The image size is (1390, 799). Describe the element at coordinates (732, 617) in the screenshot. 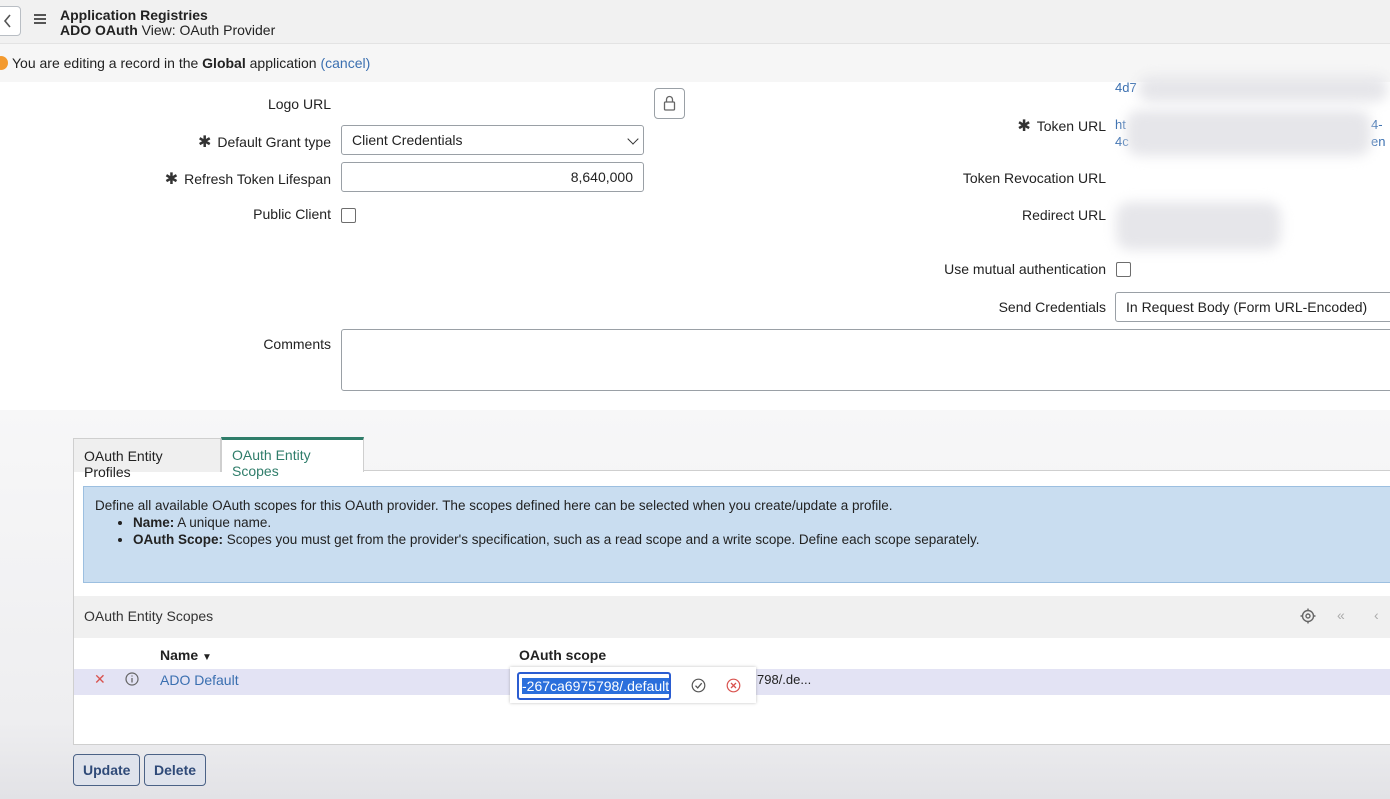

I see `list-header-bar` at that location.